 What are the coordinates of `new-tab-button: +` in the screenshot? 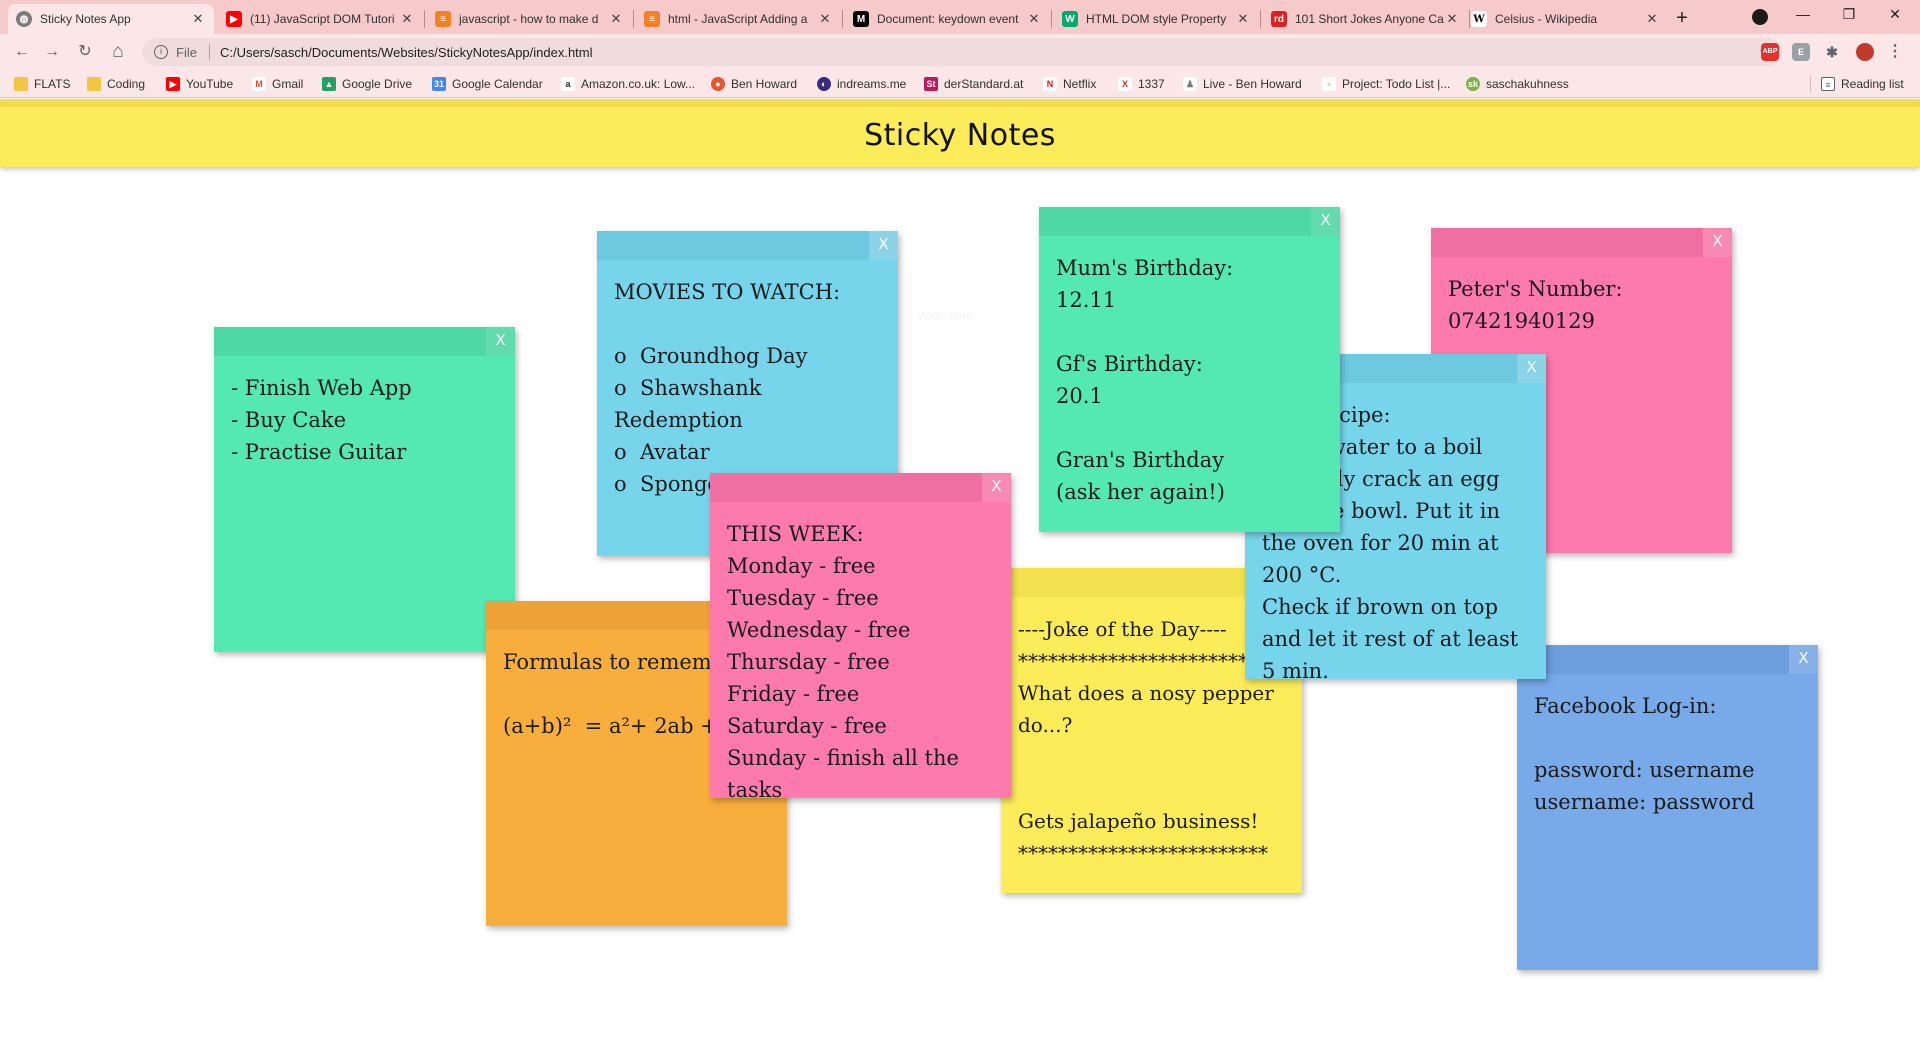 It's located at (1682, 18).